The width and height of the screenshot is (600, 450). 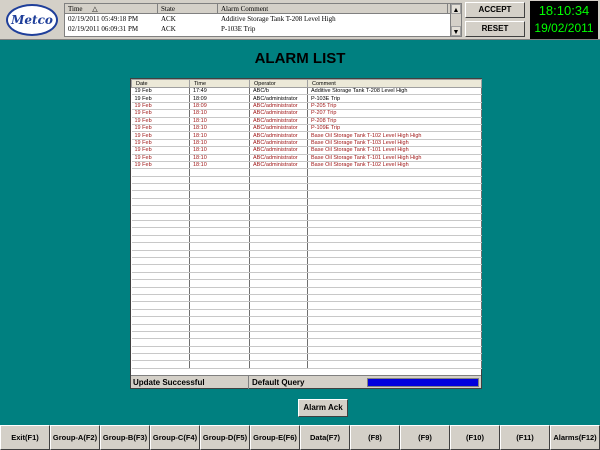 I want to click on reset-button: RESET, so click(x=495, y=29).